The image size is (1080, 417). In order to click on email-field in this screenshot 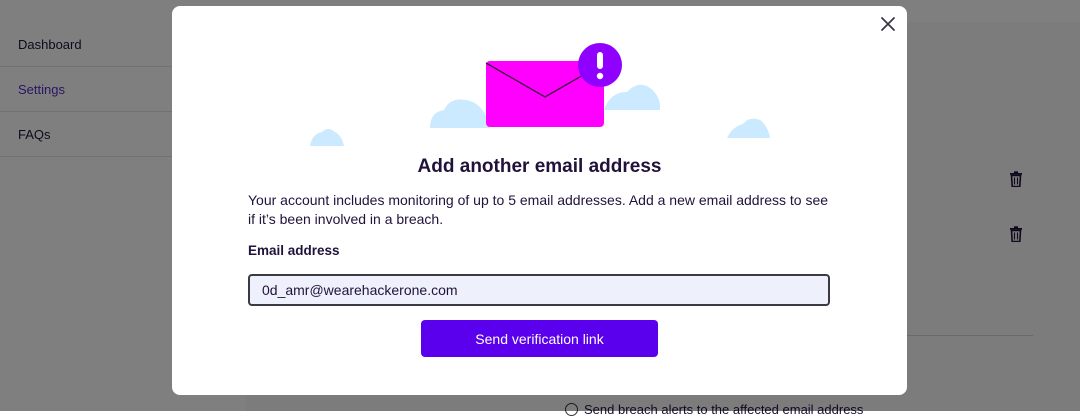, I will do `click(539, 290)`.